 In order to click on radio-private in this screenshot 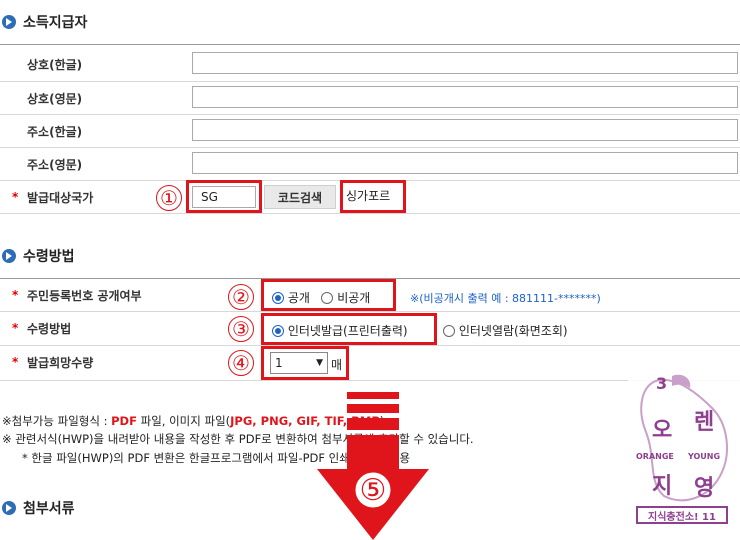, I will do `click(327, 298)`.